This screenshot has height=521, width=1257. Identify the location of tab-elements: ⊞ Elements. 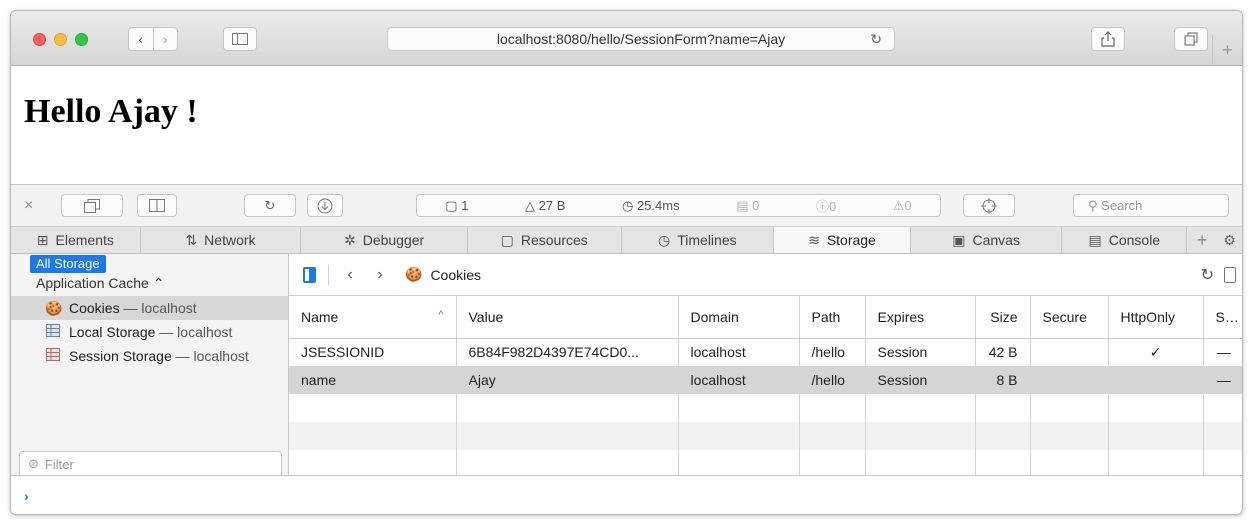
(76, 240).